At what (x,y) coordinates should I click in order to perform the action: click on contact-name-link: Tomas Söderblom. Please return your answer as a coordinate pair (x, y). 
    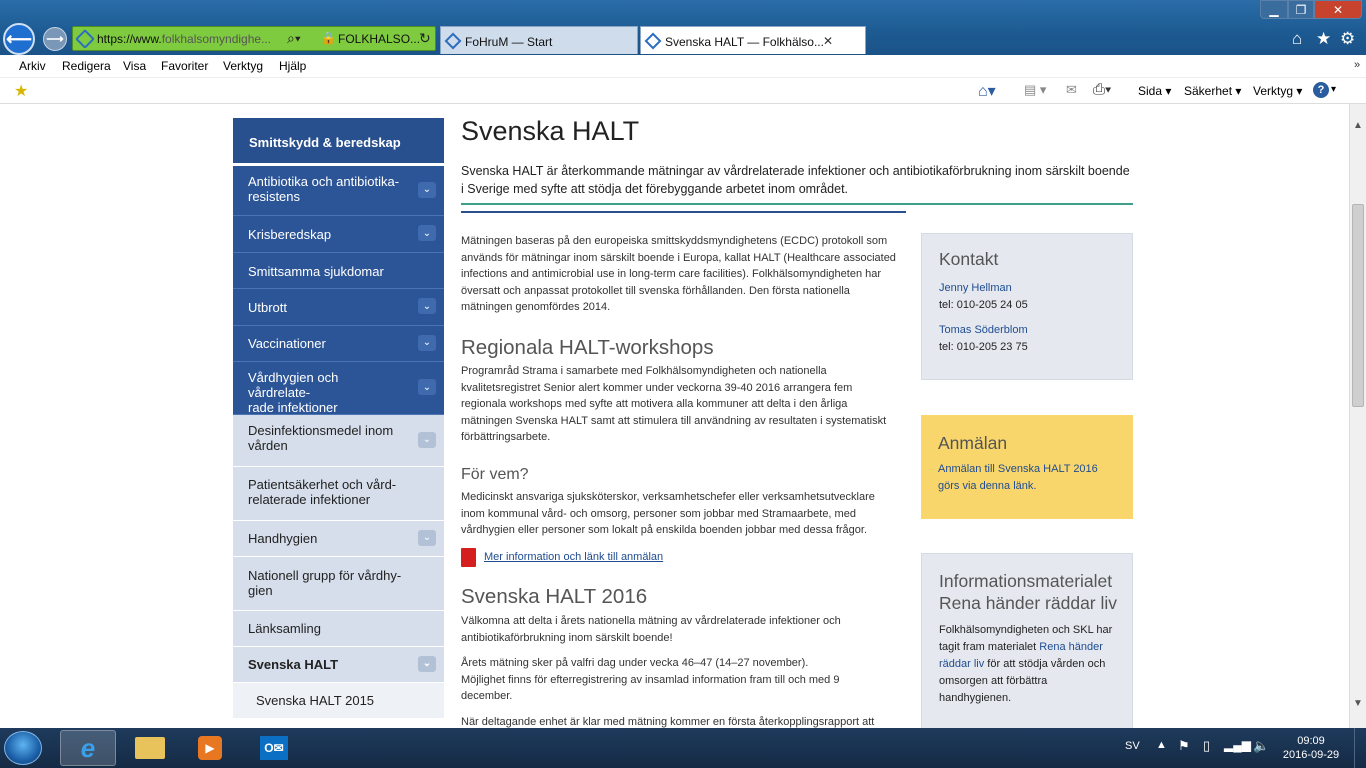
    Looking at the image, I should click on (983, 330).